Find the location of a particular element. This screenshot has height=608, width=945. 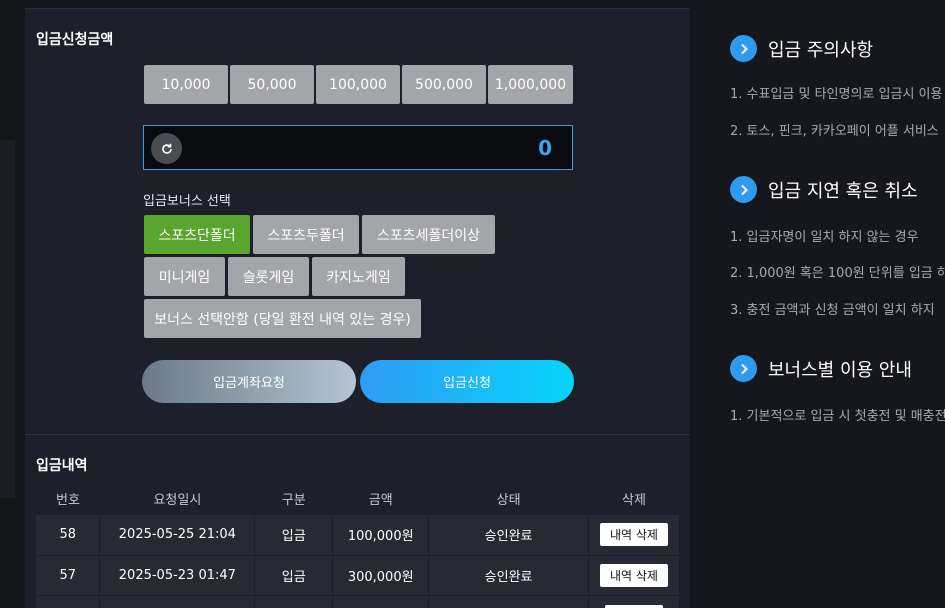

row-number: 58 is located at coordinates (68, 535).